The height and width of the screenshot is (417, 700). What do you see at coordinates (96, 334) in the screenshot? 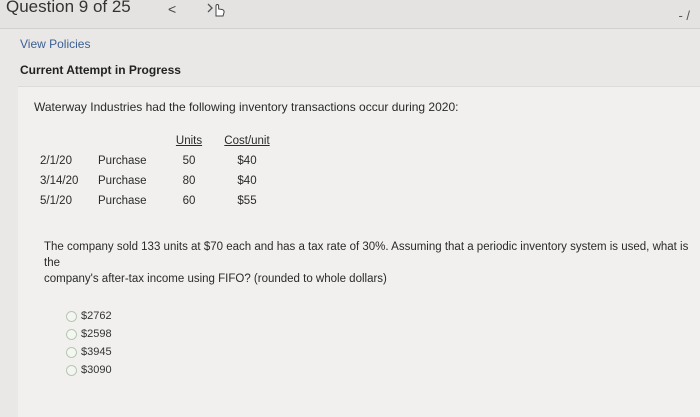
I see `answer-option-label: $2598` at bounding box center [96, 334].